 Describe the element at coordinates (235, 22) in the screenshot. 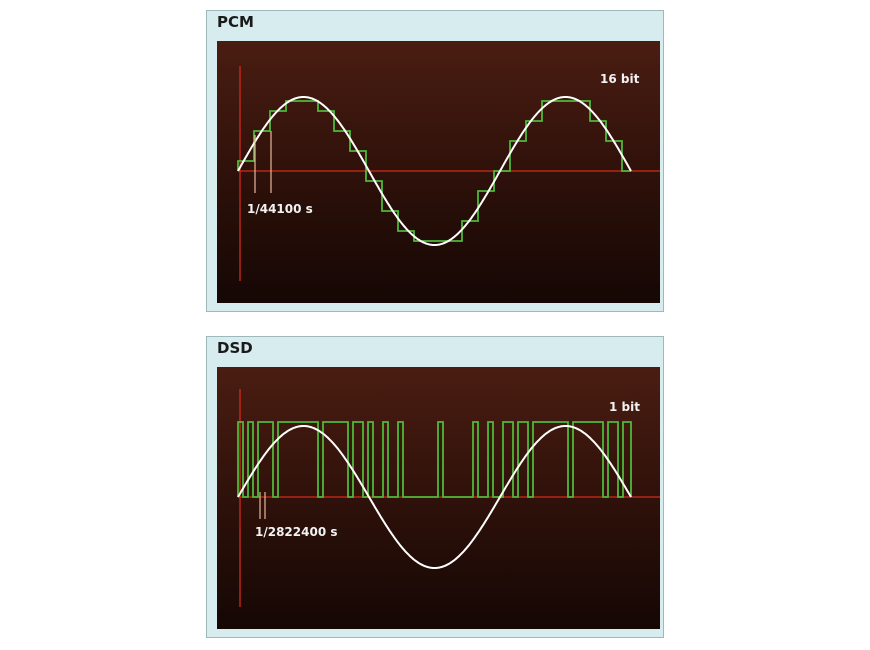

I see `pcm-title: PCM` at that location.